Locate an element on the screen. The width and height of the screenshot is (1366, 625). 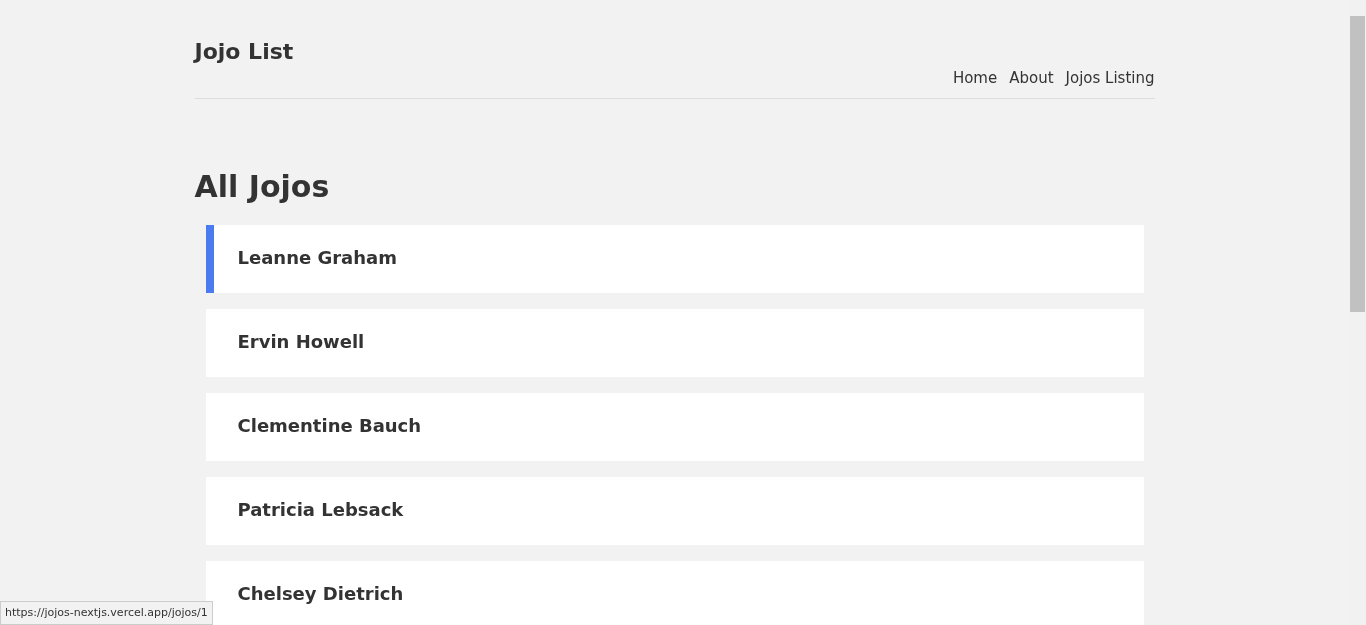
jojo-card: Patricia Lebsack is located at coordinates (674, 511).